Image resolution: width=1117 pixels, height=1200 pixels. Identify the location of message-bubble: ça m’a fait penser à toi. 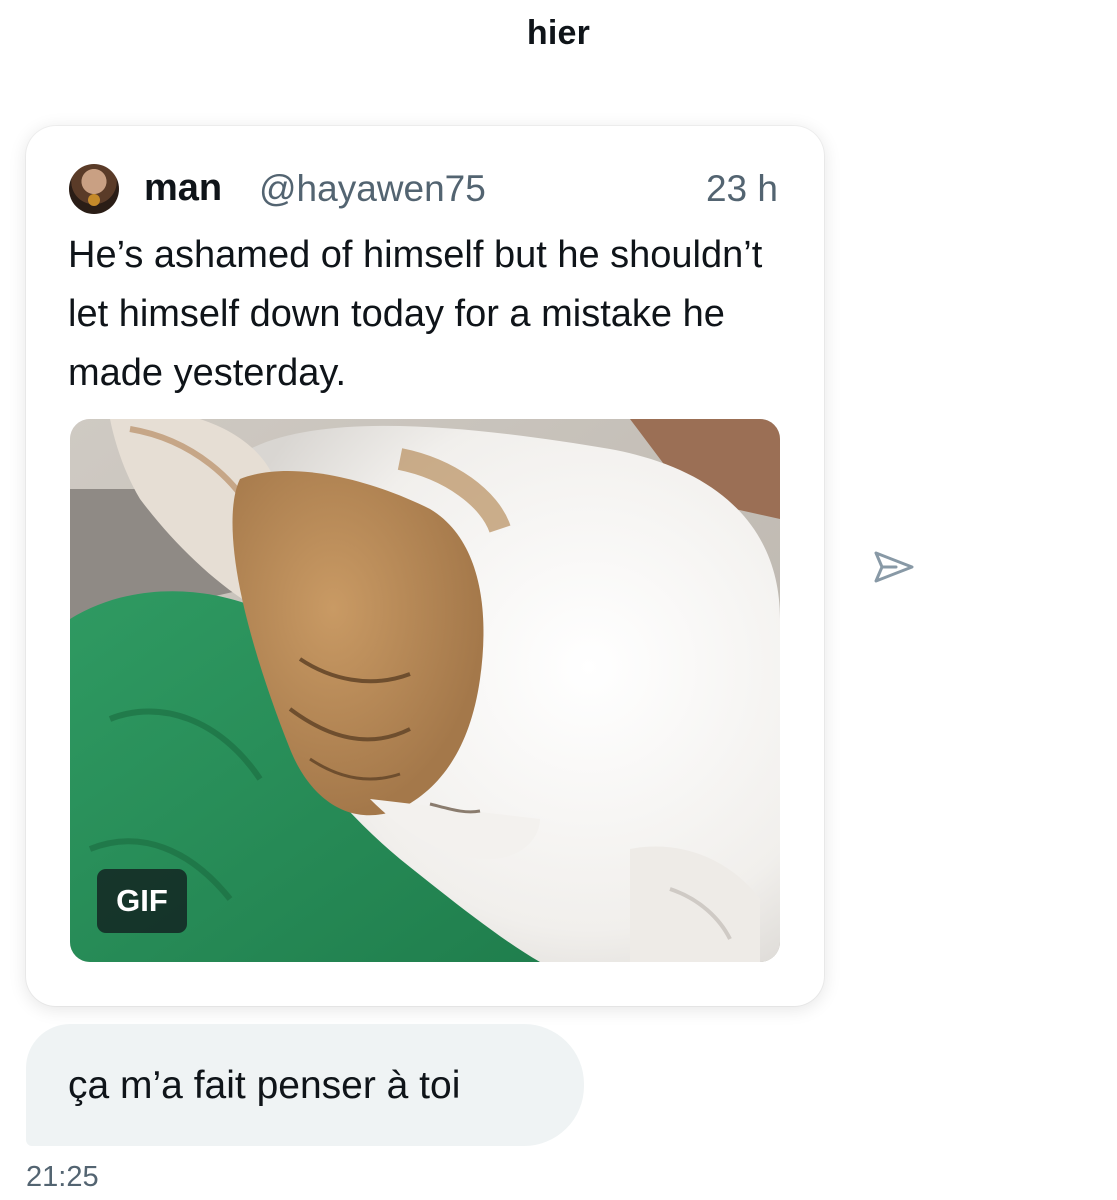
(305, 1085).